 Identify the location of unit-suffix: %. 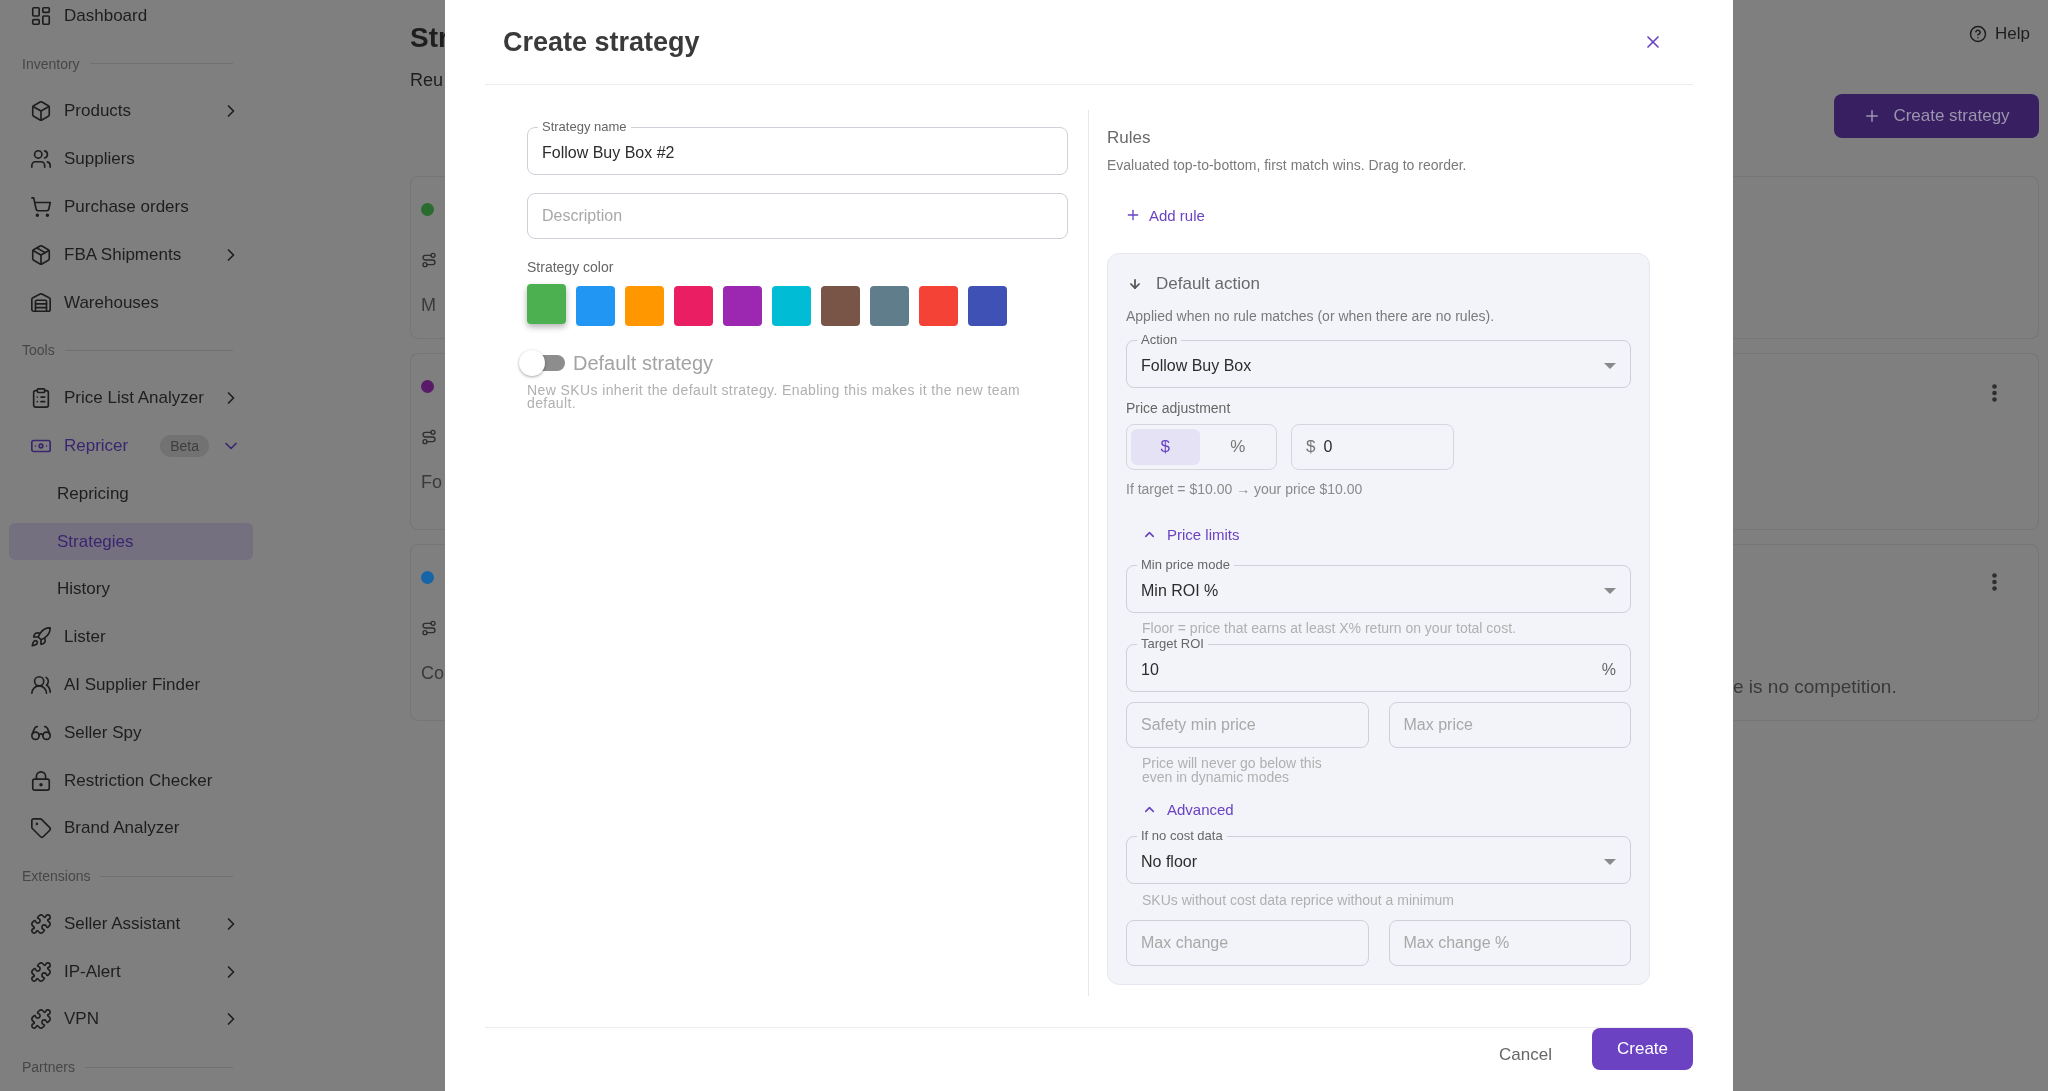
(1608, 670).